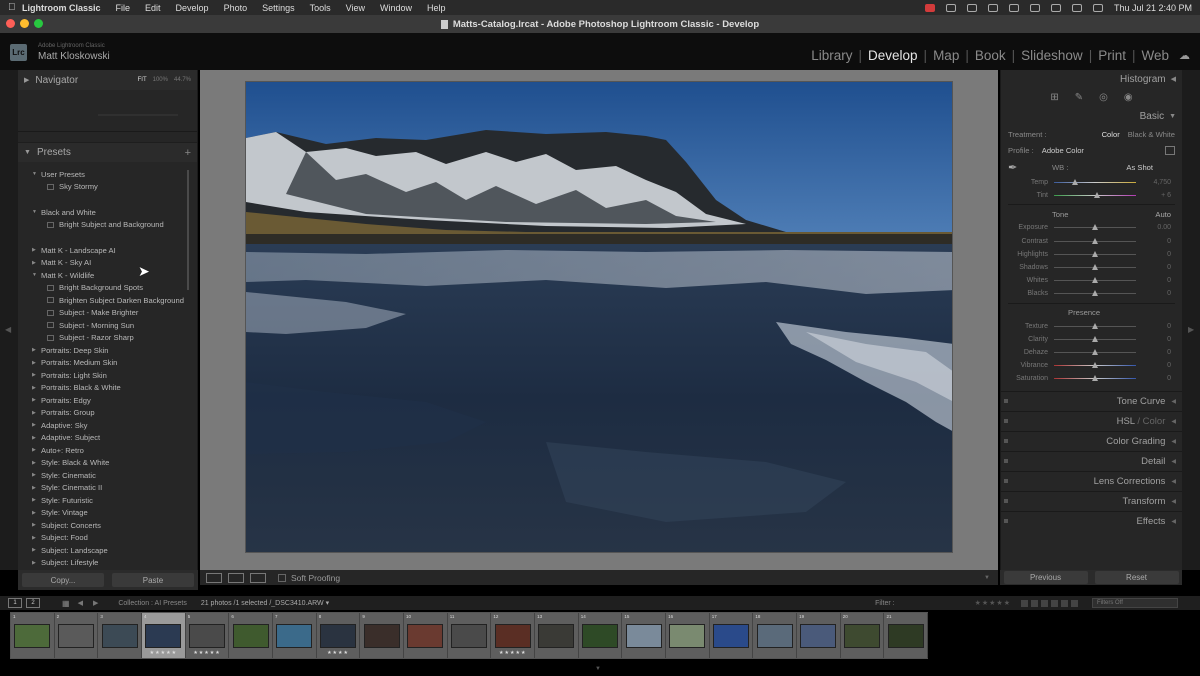 Image resolution: width=1200 pixels, height=676 pixels. What do you see at coordinates (107, 152) in the screenshot?
I see `presets-header: ▼ Presets +` at bounding box center [107, 152].